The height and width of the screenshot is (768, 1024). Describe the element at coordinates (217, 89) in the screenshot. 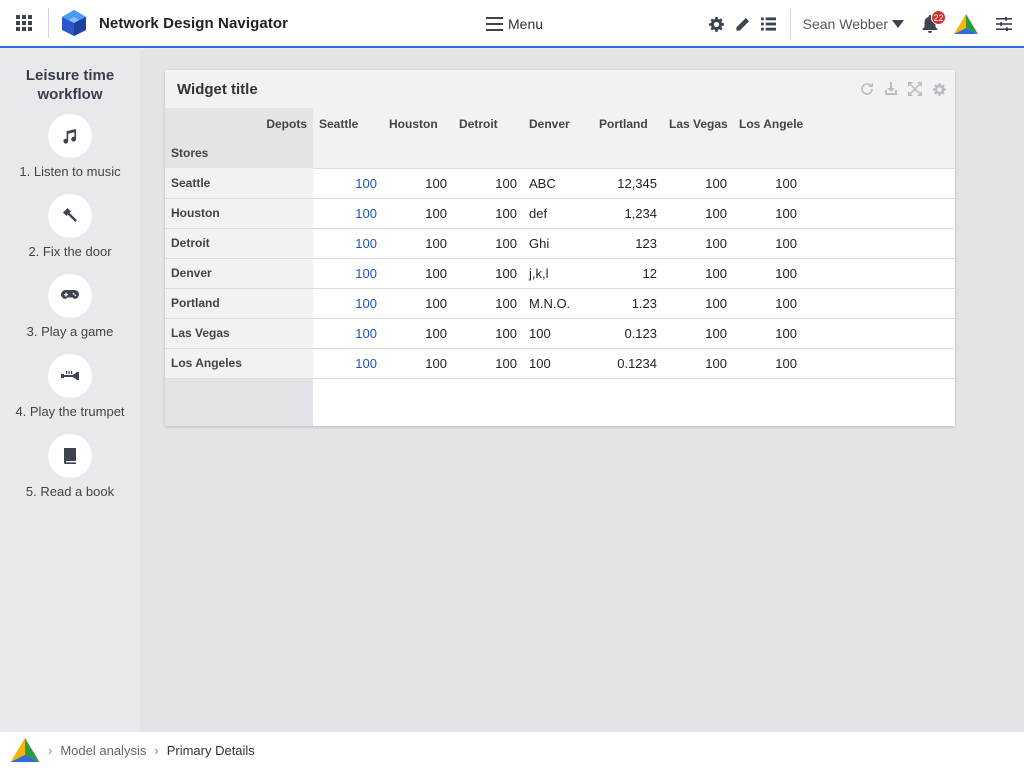

I see `widget-title: Widget title` at that location.